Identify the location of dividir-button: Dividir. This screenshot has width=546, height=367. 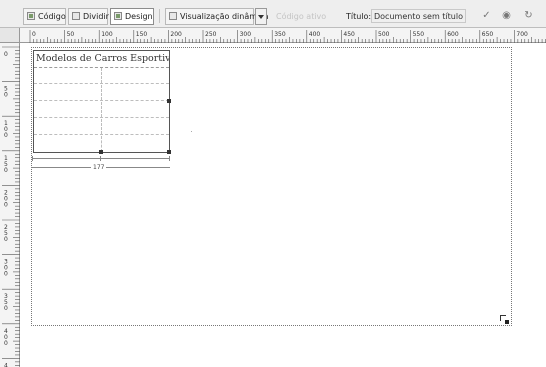
(88, 16).